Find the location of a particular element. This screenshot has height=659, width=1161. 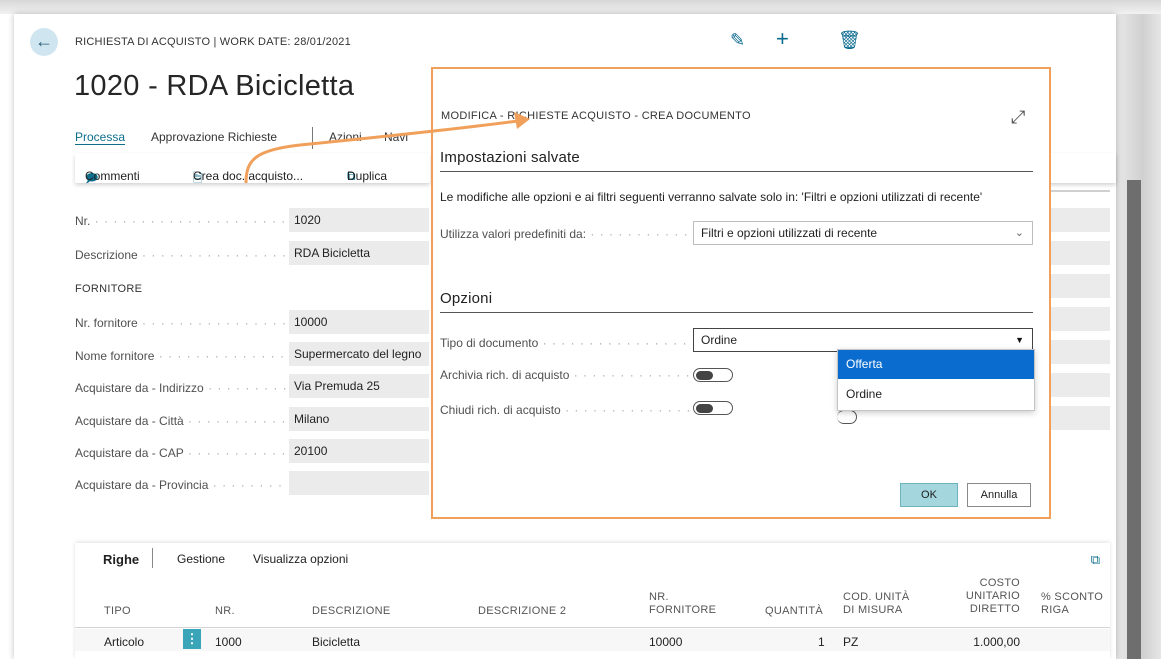

descrizione-field: RDA Bicicletta is located at coordinates (359, 253).